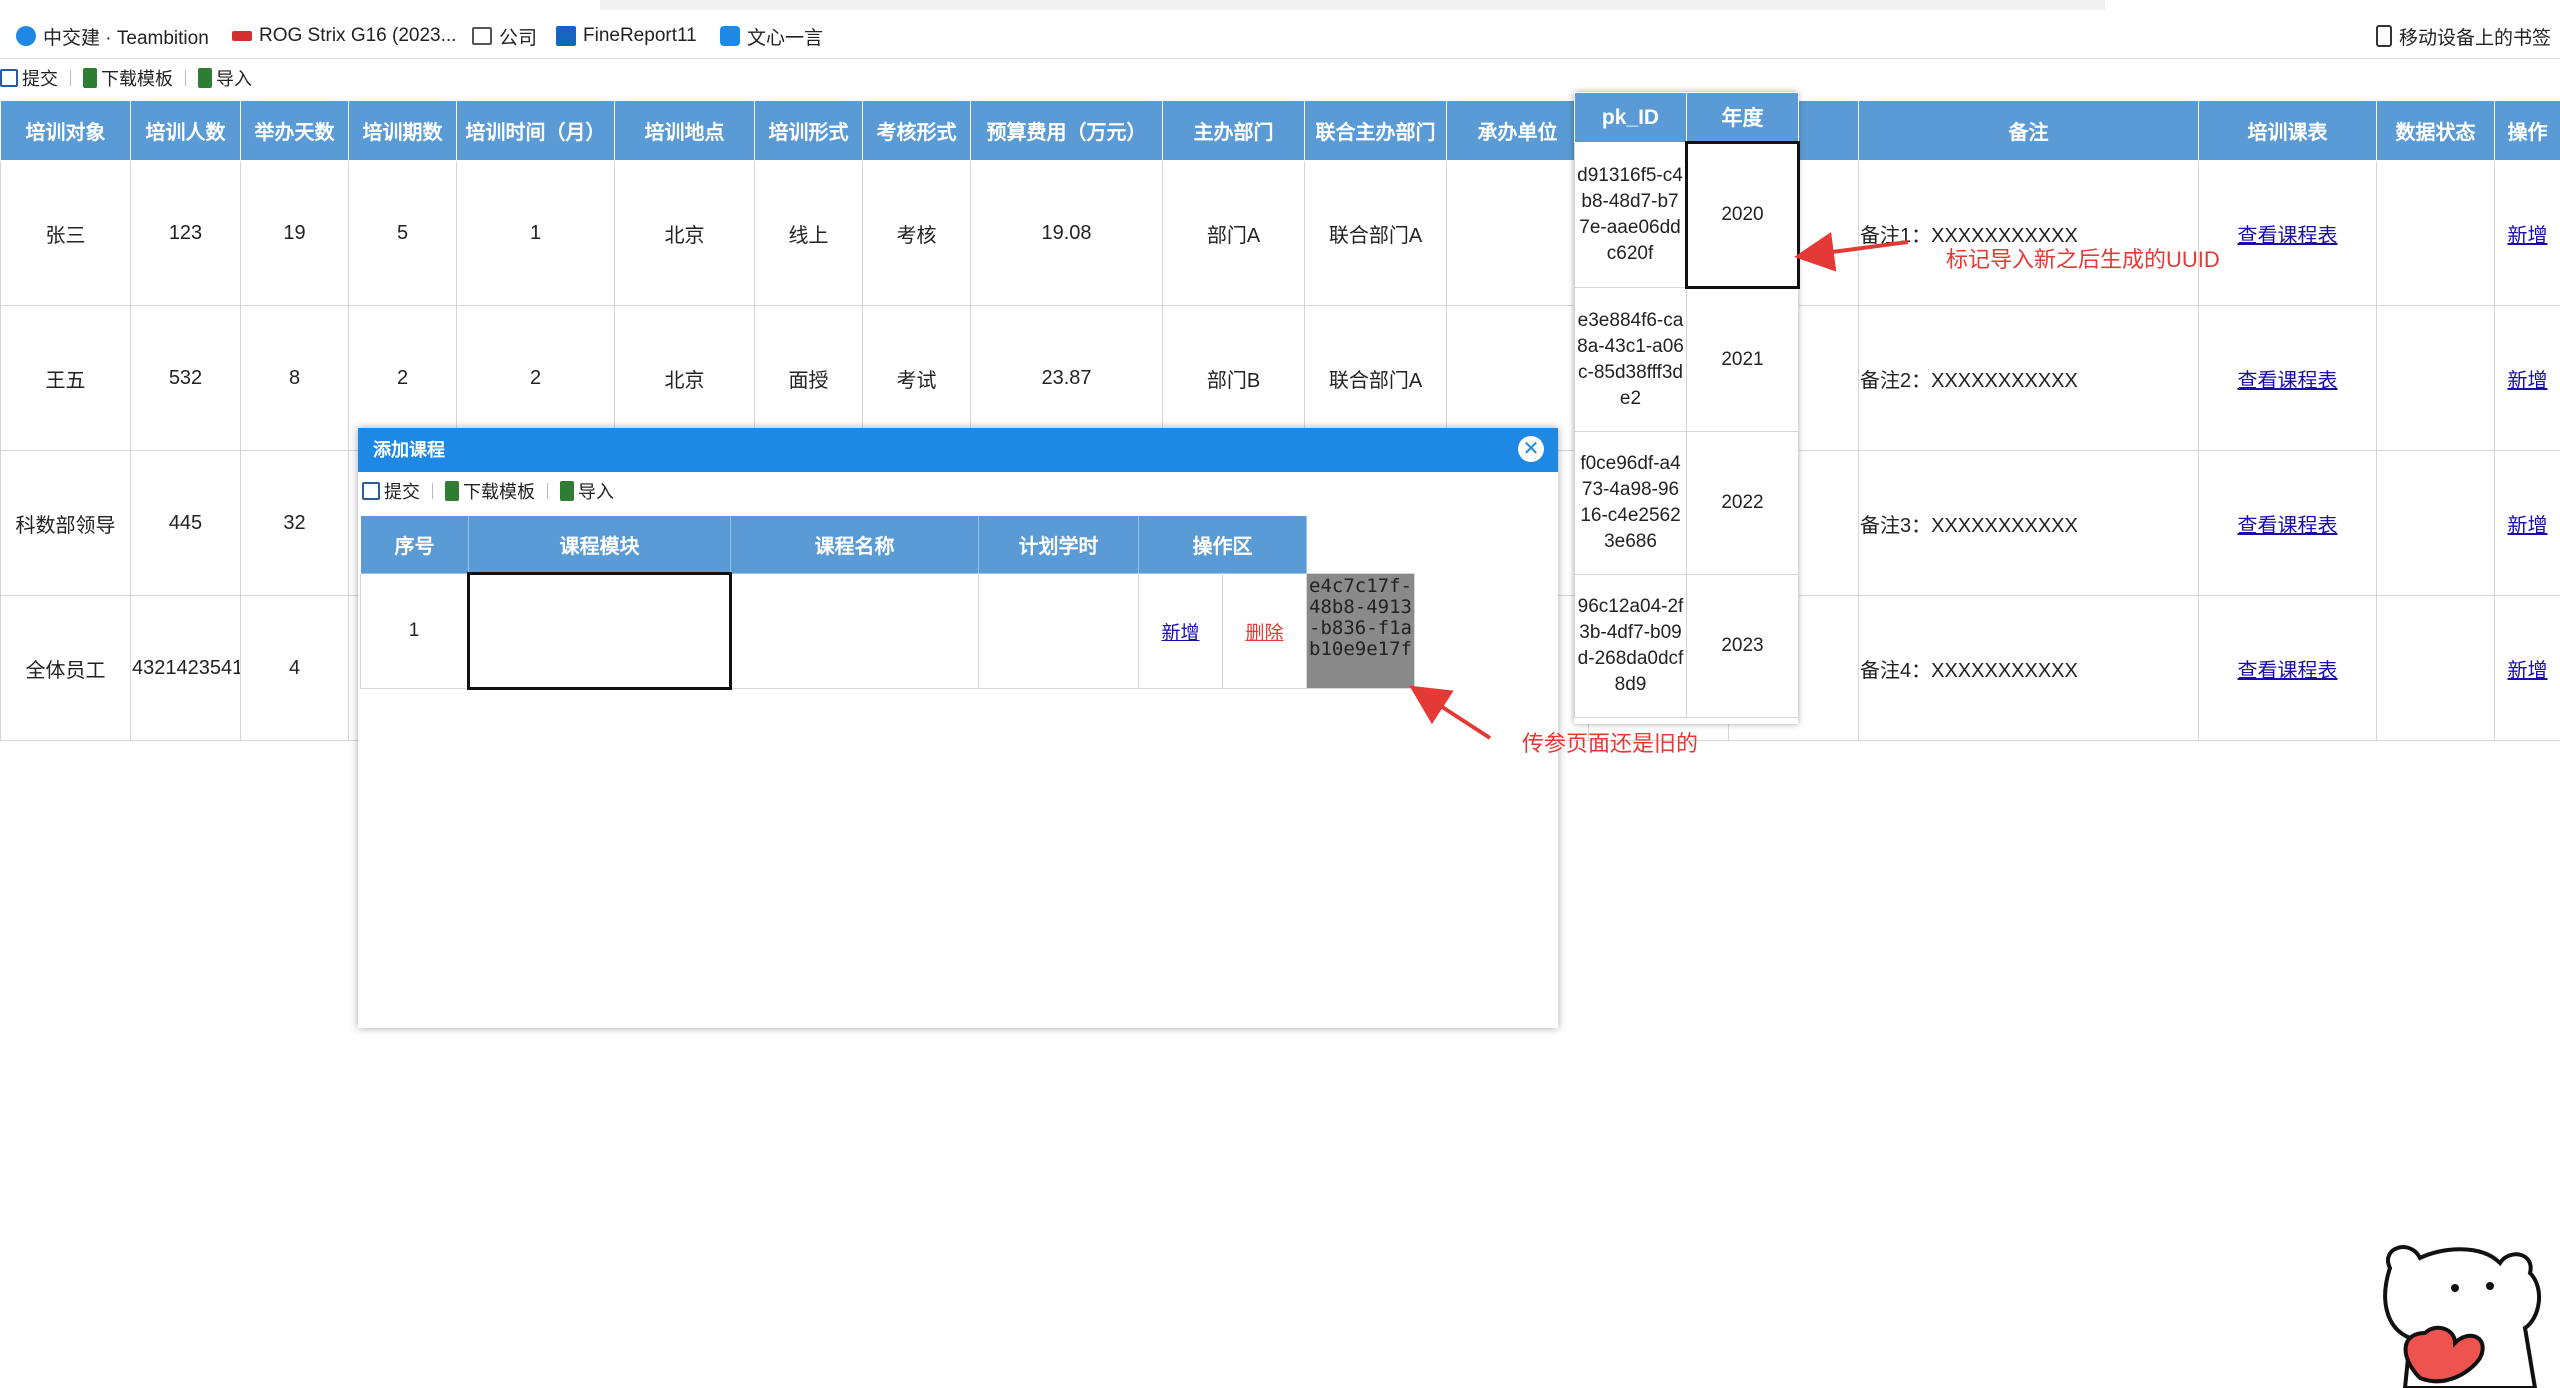 The height and width of the screenshot is (1388, 2560). I want to click on year-cell: 2022, so click(1742, 503).